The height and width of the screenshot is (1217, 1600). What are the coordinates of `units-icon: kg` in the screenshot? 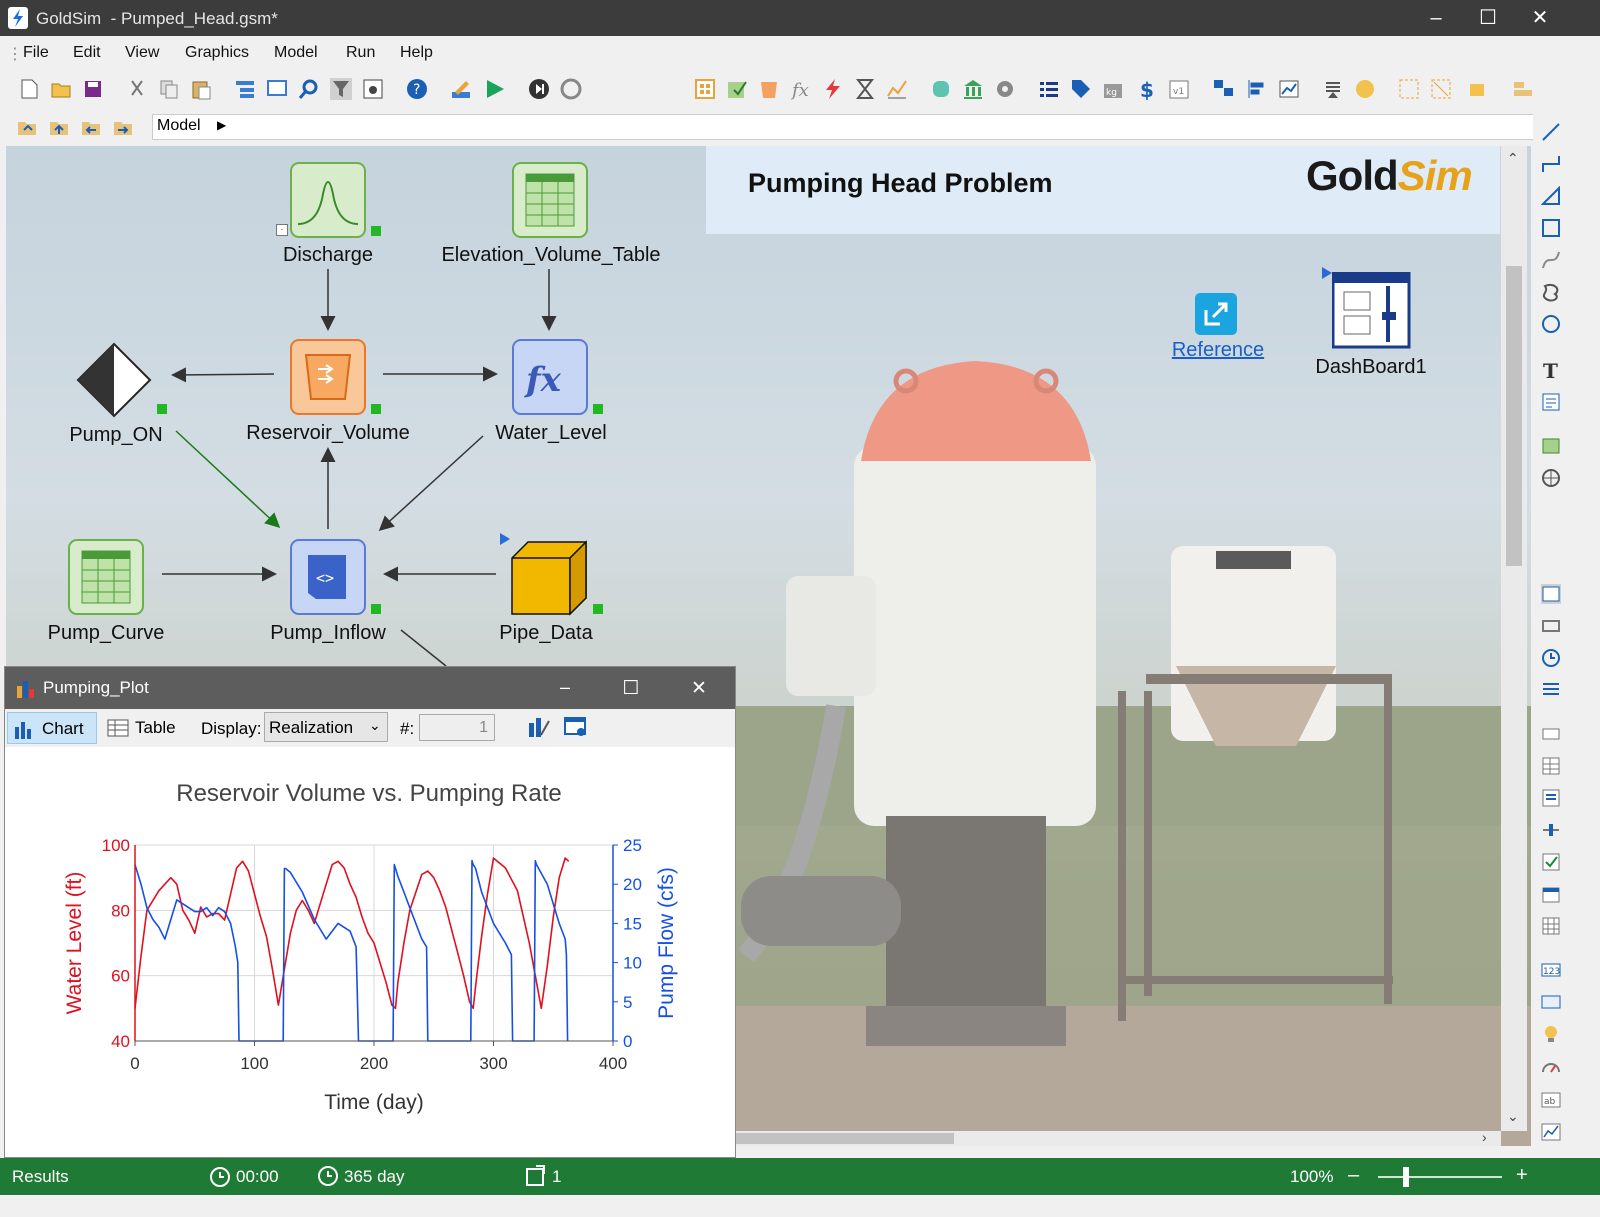 It's located at (1113, 89).